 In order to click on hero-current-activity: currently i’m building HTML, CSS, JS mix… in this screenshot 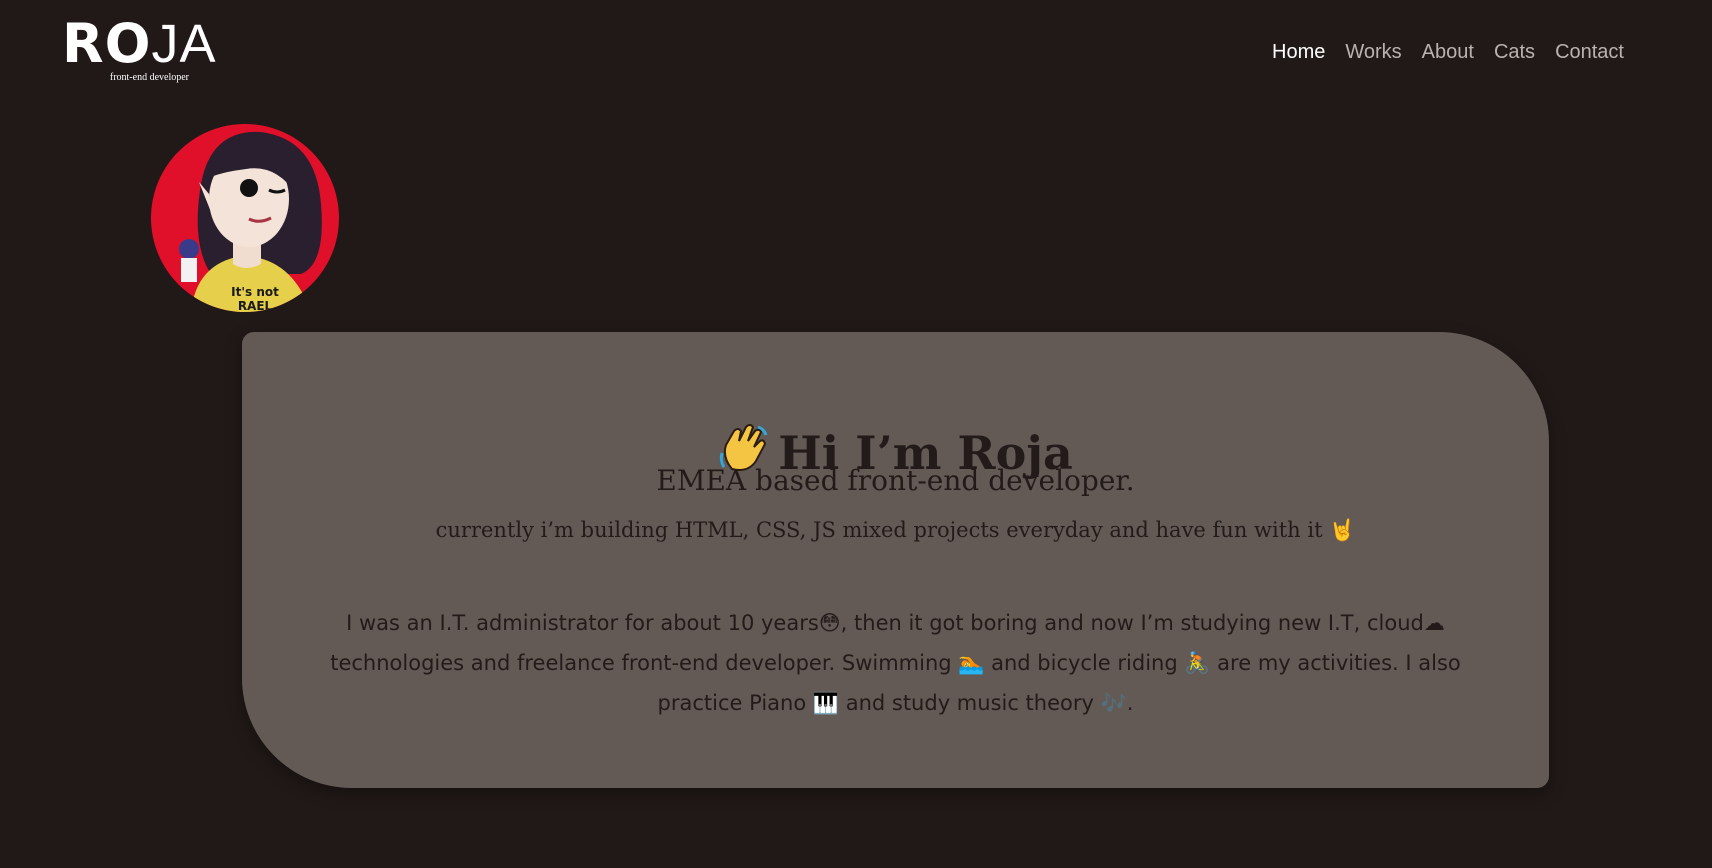, I will do `click(895, 530)`.